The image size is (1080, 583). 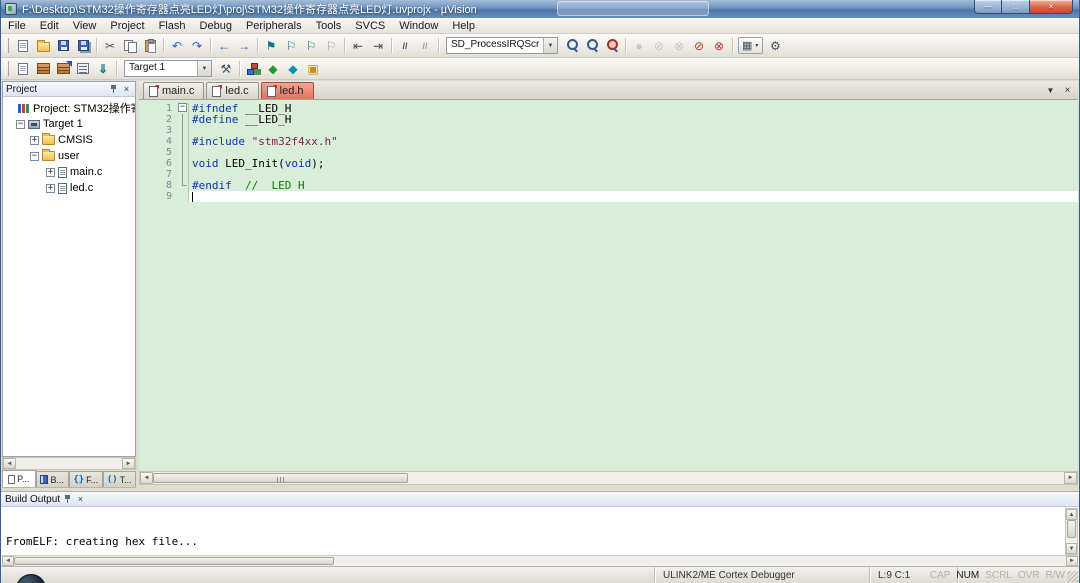 What do you see at coordinates (679, 46) in the screenshot?
I see `kill-breakpoints-icon: ⊗` at bounding box center [679, 46].